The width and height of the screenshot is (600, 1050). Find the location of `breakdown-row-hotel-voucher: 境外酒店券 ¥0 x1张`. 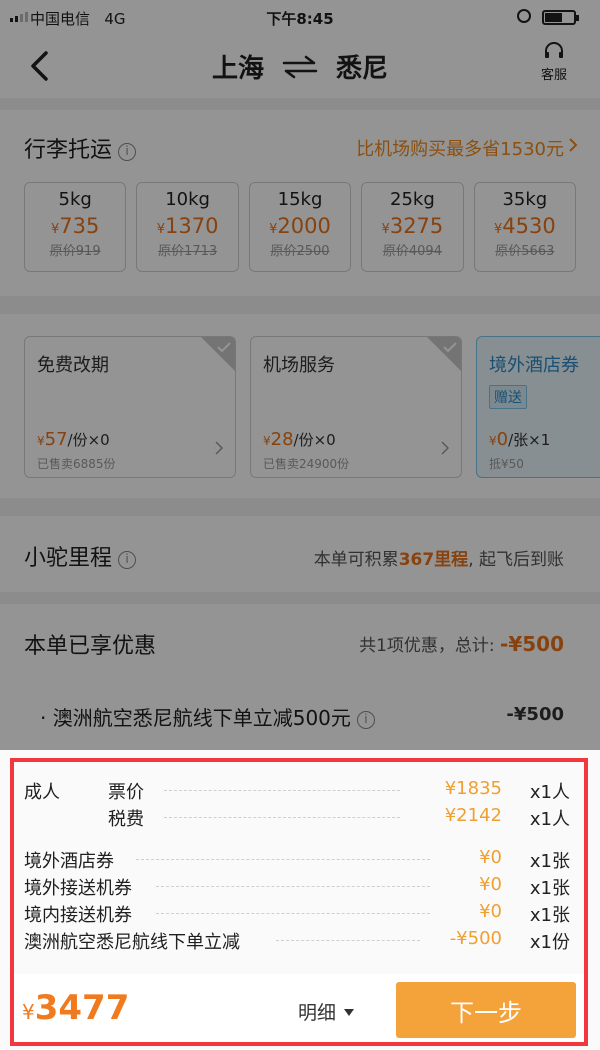

breakdown-row-hotel-voucher: 境外酒店券 ¥0 x1张 is located at coordinates (297, 860).